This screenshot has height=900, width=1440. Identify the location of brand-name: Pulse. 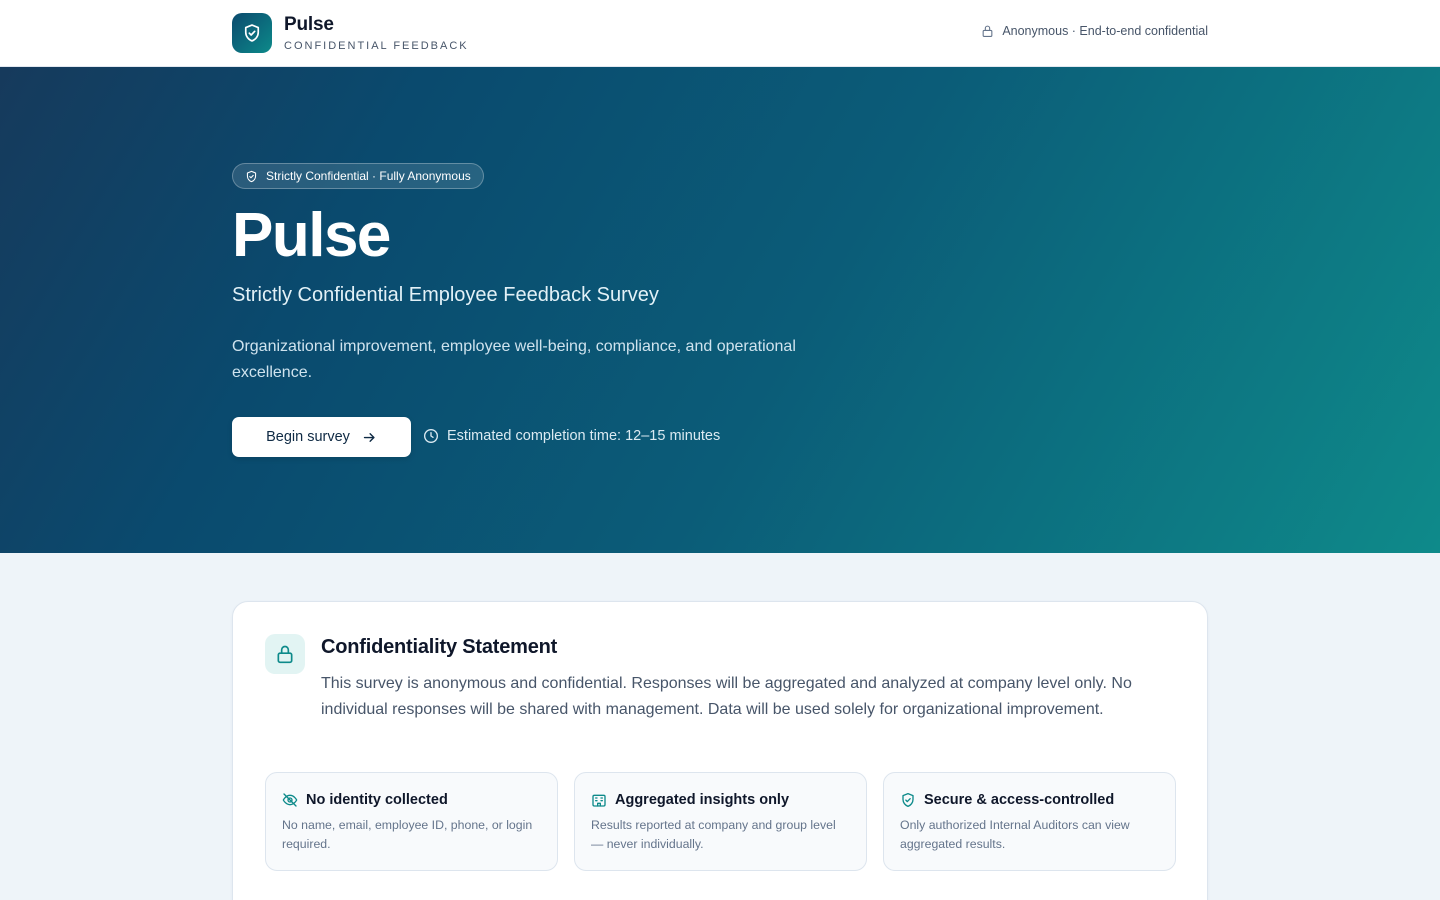
(309, 24).